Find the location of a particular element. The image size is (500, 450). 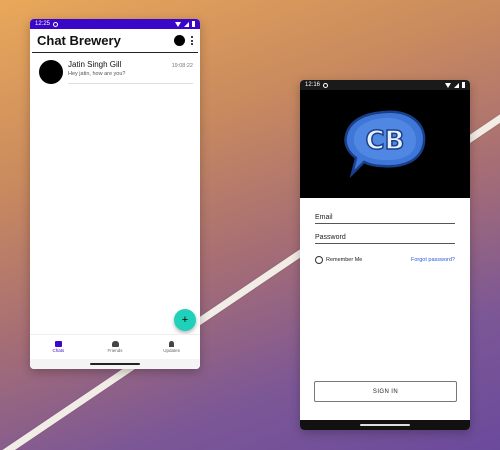

people-icon is located at coordinates (115, 343).